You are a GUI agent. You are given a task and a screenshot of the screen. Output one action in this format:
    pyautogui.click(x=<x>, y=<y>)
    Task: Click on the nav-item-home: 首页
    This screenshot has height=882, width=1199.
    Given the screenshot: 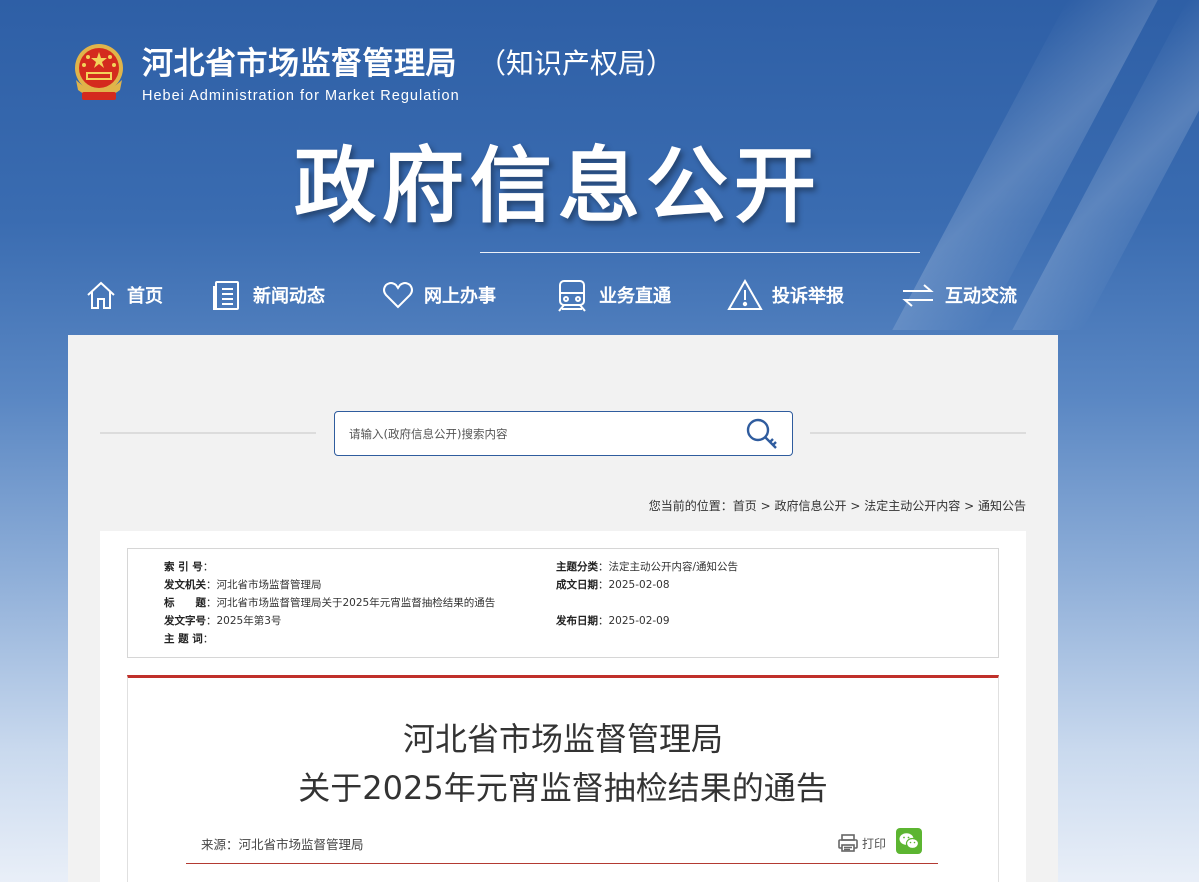 What is the action you would take?
    pyautogui.click(x=123, y=295)
    